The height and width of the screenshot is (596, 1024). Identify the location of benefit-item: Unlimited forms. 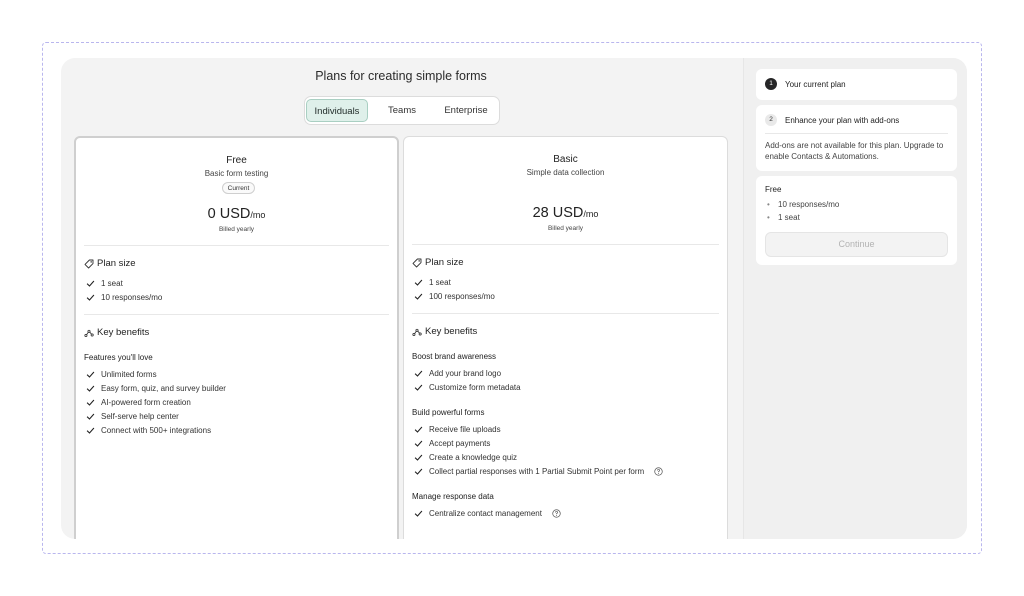
(121, 374).